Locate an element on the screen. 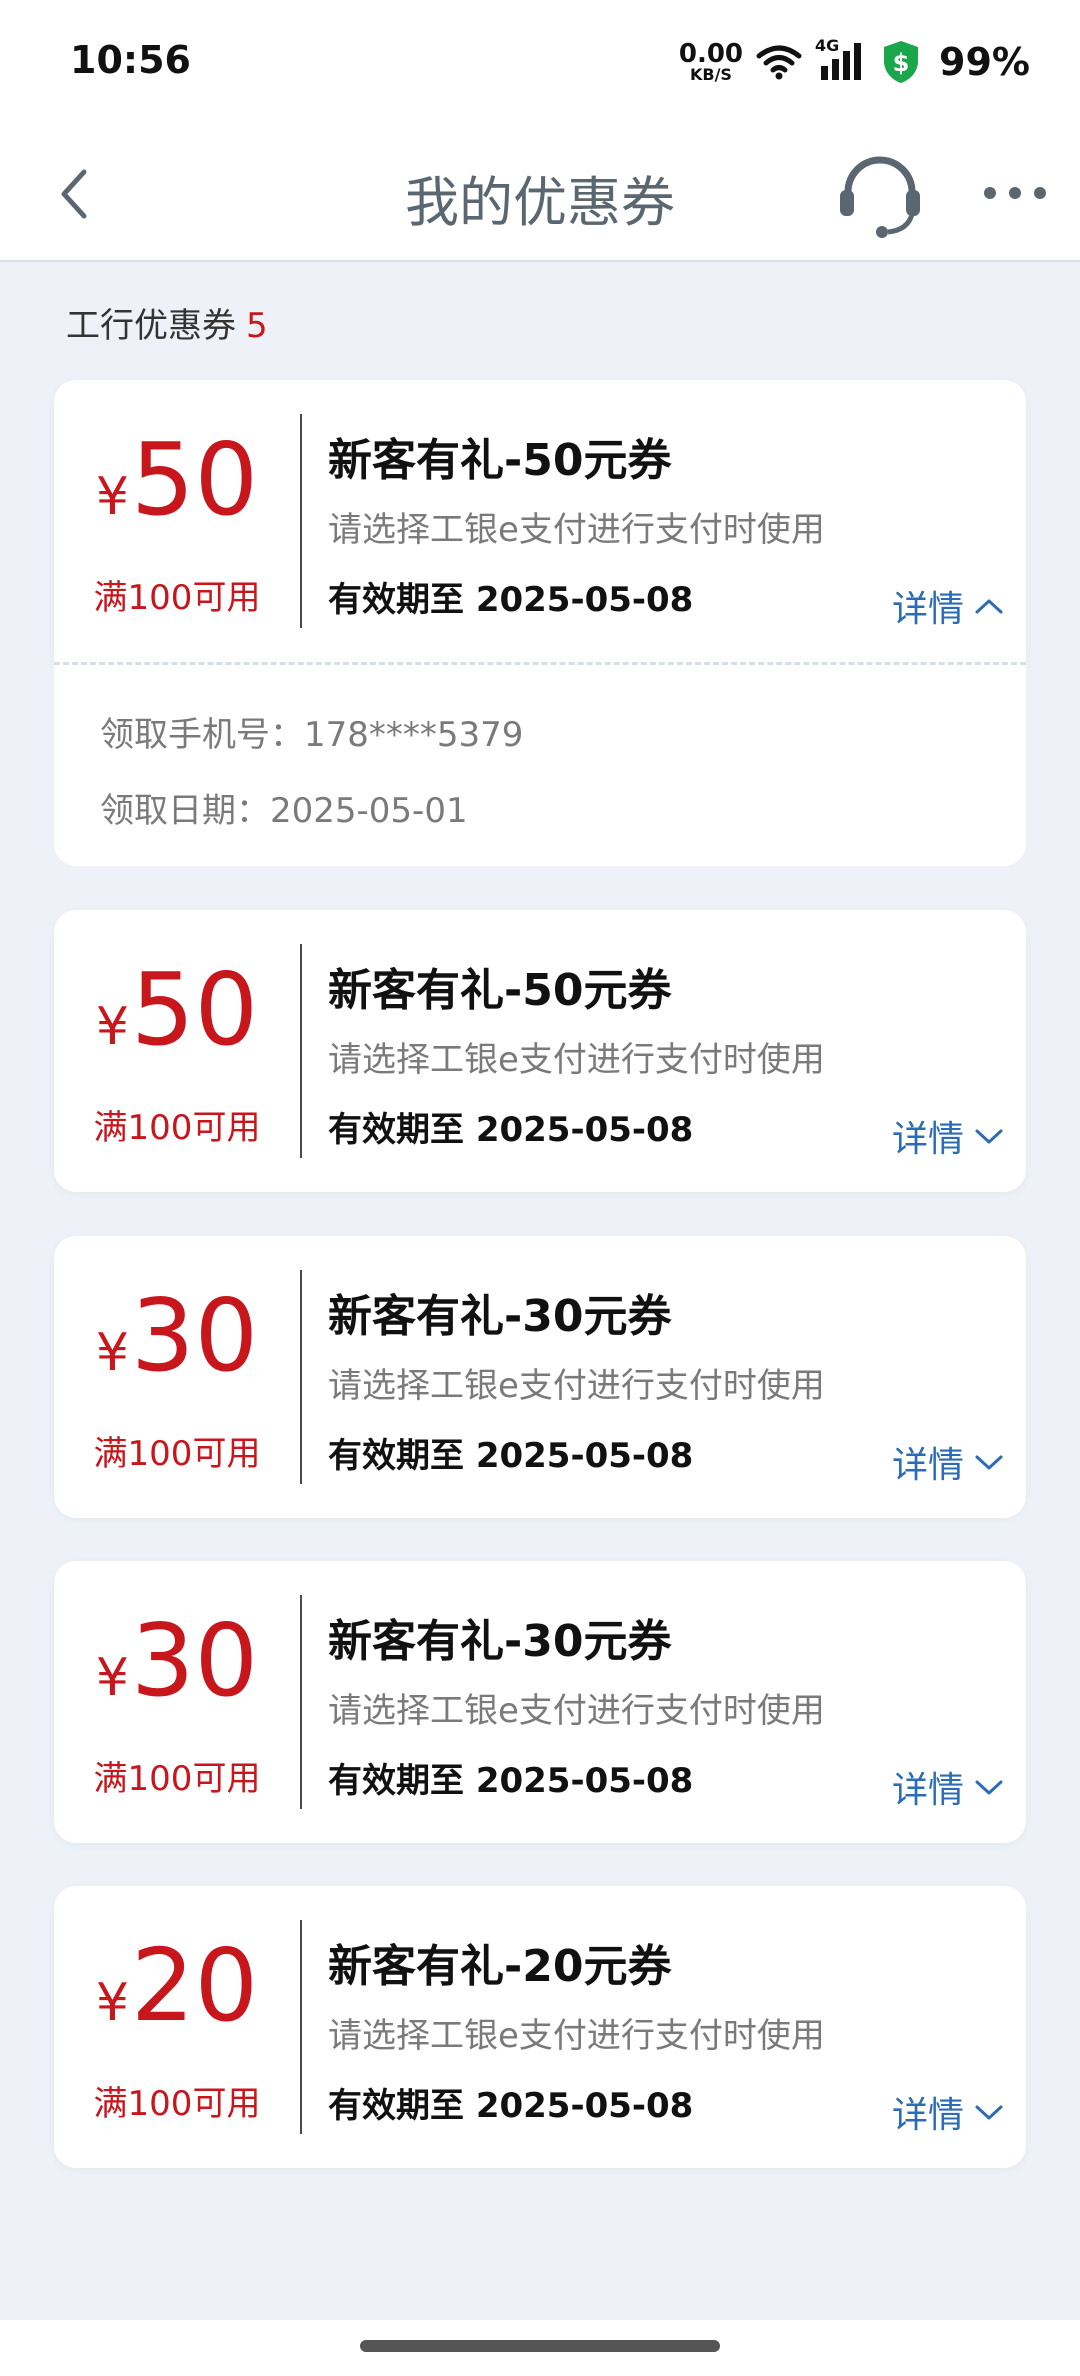 The image size is (1080, 2376). claim-date-row: 领取日期：2025-05-01 is located at coordinates (284, 807).